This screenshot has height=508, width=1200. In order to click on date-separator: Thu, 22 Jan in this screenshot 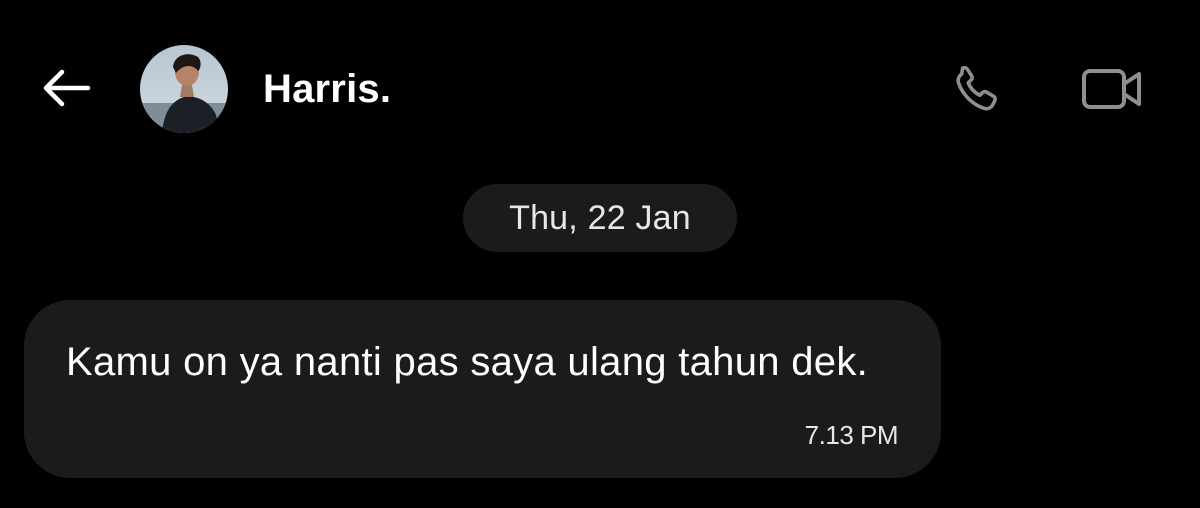, I will do `click(600, 218)`.